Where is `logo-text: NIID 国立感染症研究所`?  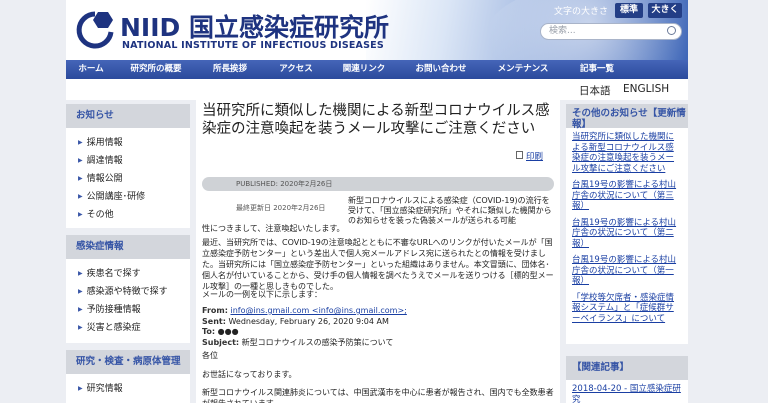
logo-text: NIID 国立感染症研究所 is located at coordinates (254, 26).